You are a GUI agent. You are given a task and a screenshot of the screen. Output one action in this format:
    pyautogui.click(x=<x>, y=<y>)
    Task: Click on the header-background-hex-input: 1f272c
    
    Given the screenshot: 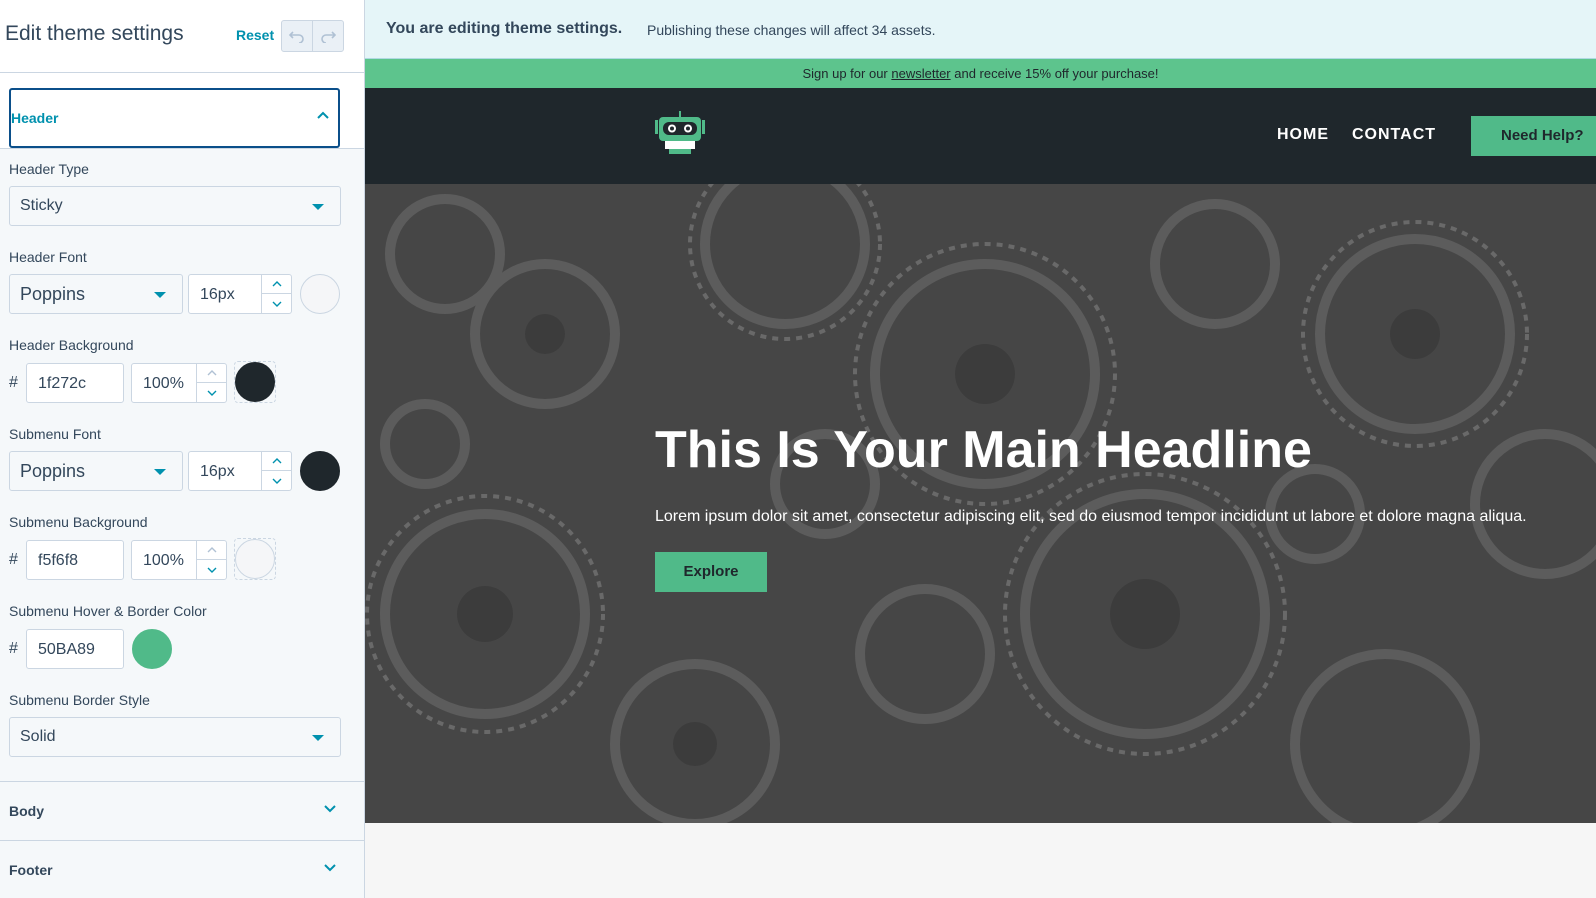 What is the action you would take?
    pyautogui.click(x=75, y=383)
    